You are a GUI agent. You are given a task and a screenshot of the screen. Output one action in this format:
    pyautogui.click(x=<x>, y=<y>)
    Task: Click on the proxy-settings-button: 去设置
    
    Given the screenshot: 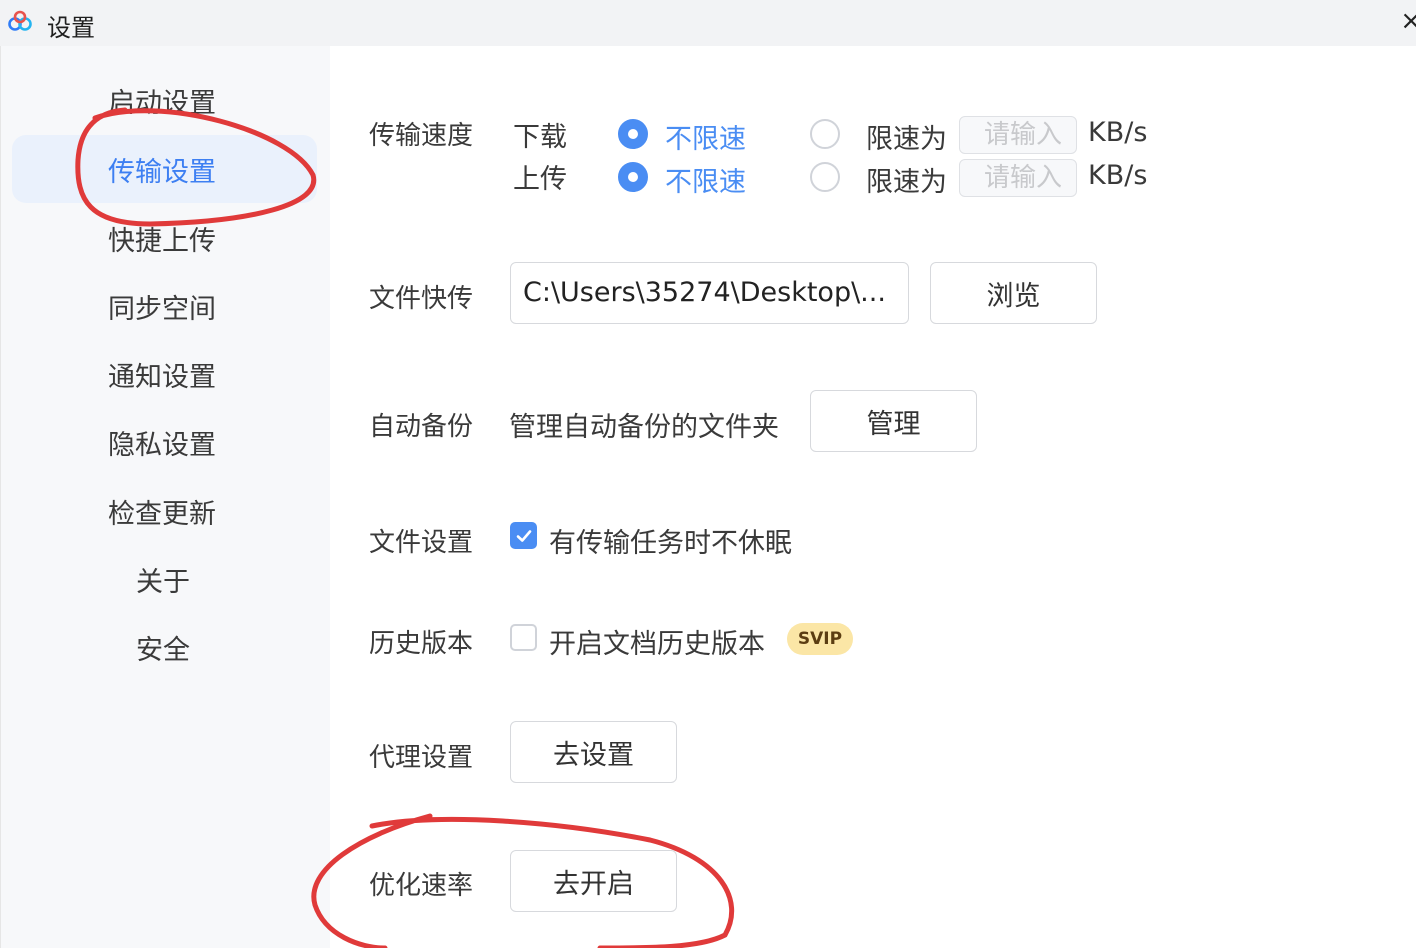 What is the action you would take?
    pyautogui.click(x=593, y=752)
    